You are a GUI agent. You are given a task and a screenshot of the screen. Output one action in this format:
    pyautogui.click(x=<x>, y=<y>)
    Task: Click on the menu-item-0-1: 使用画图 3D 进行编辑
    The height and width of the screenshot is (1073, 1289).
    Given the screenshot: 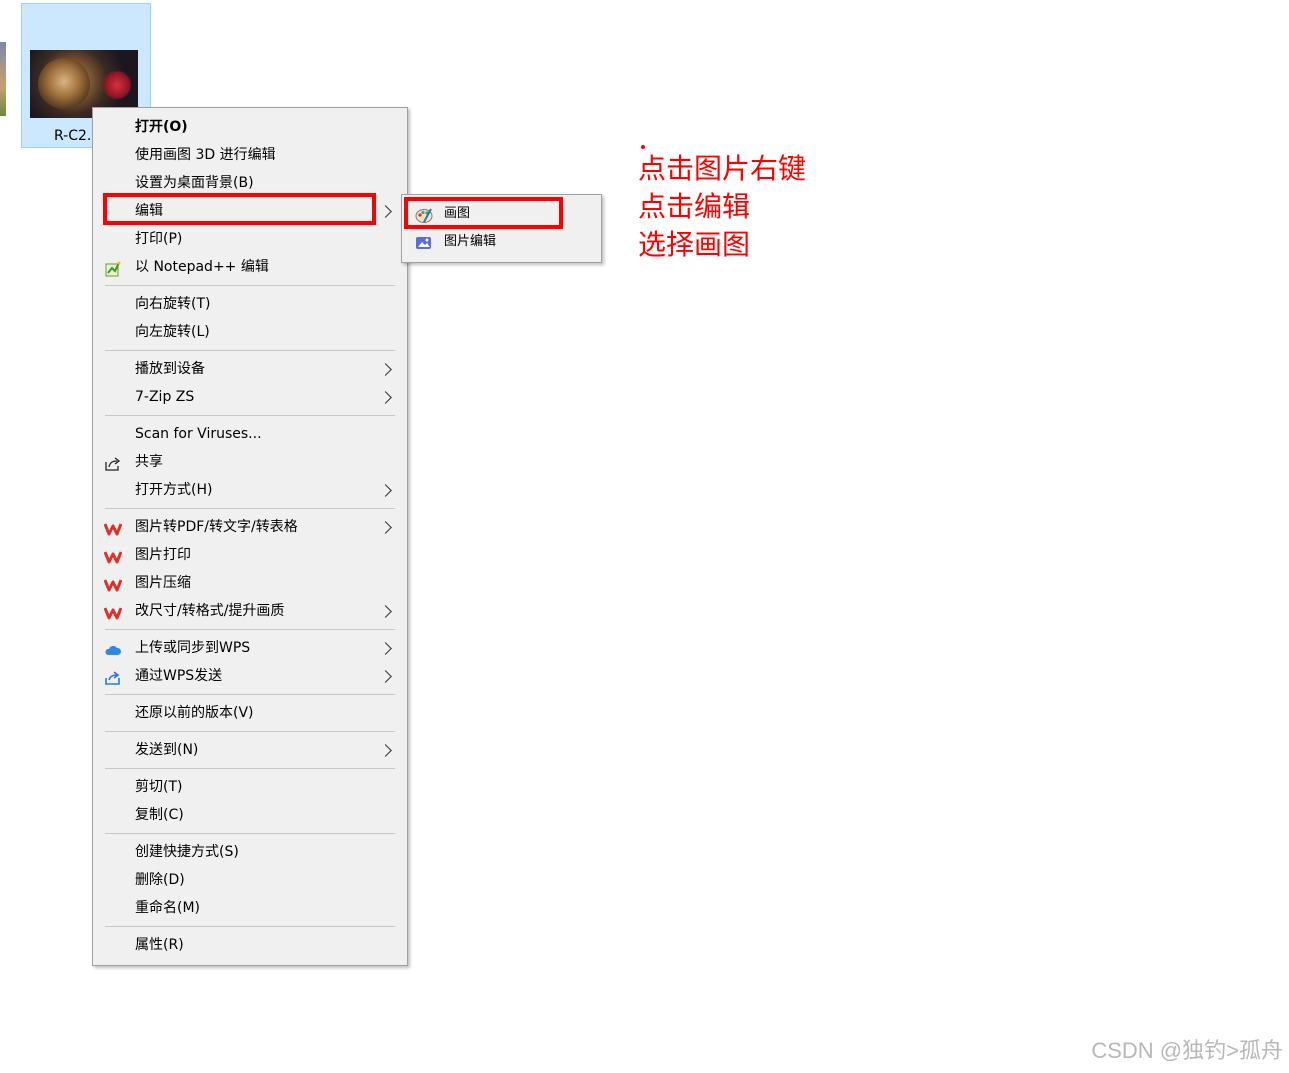 What is the action you would take?
    pyautogui.click(x=250, y=155)
    